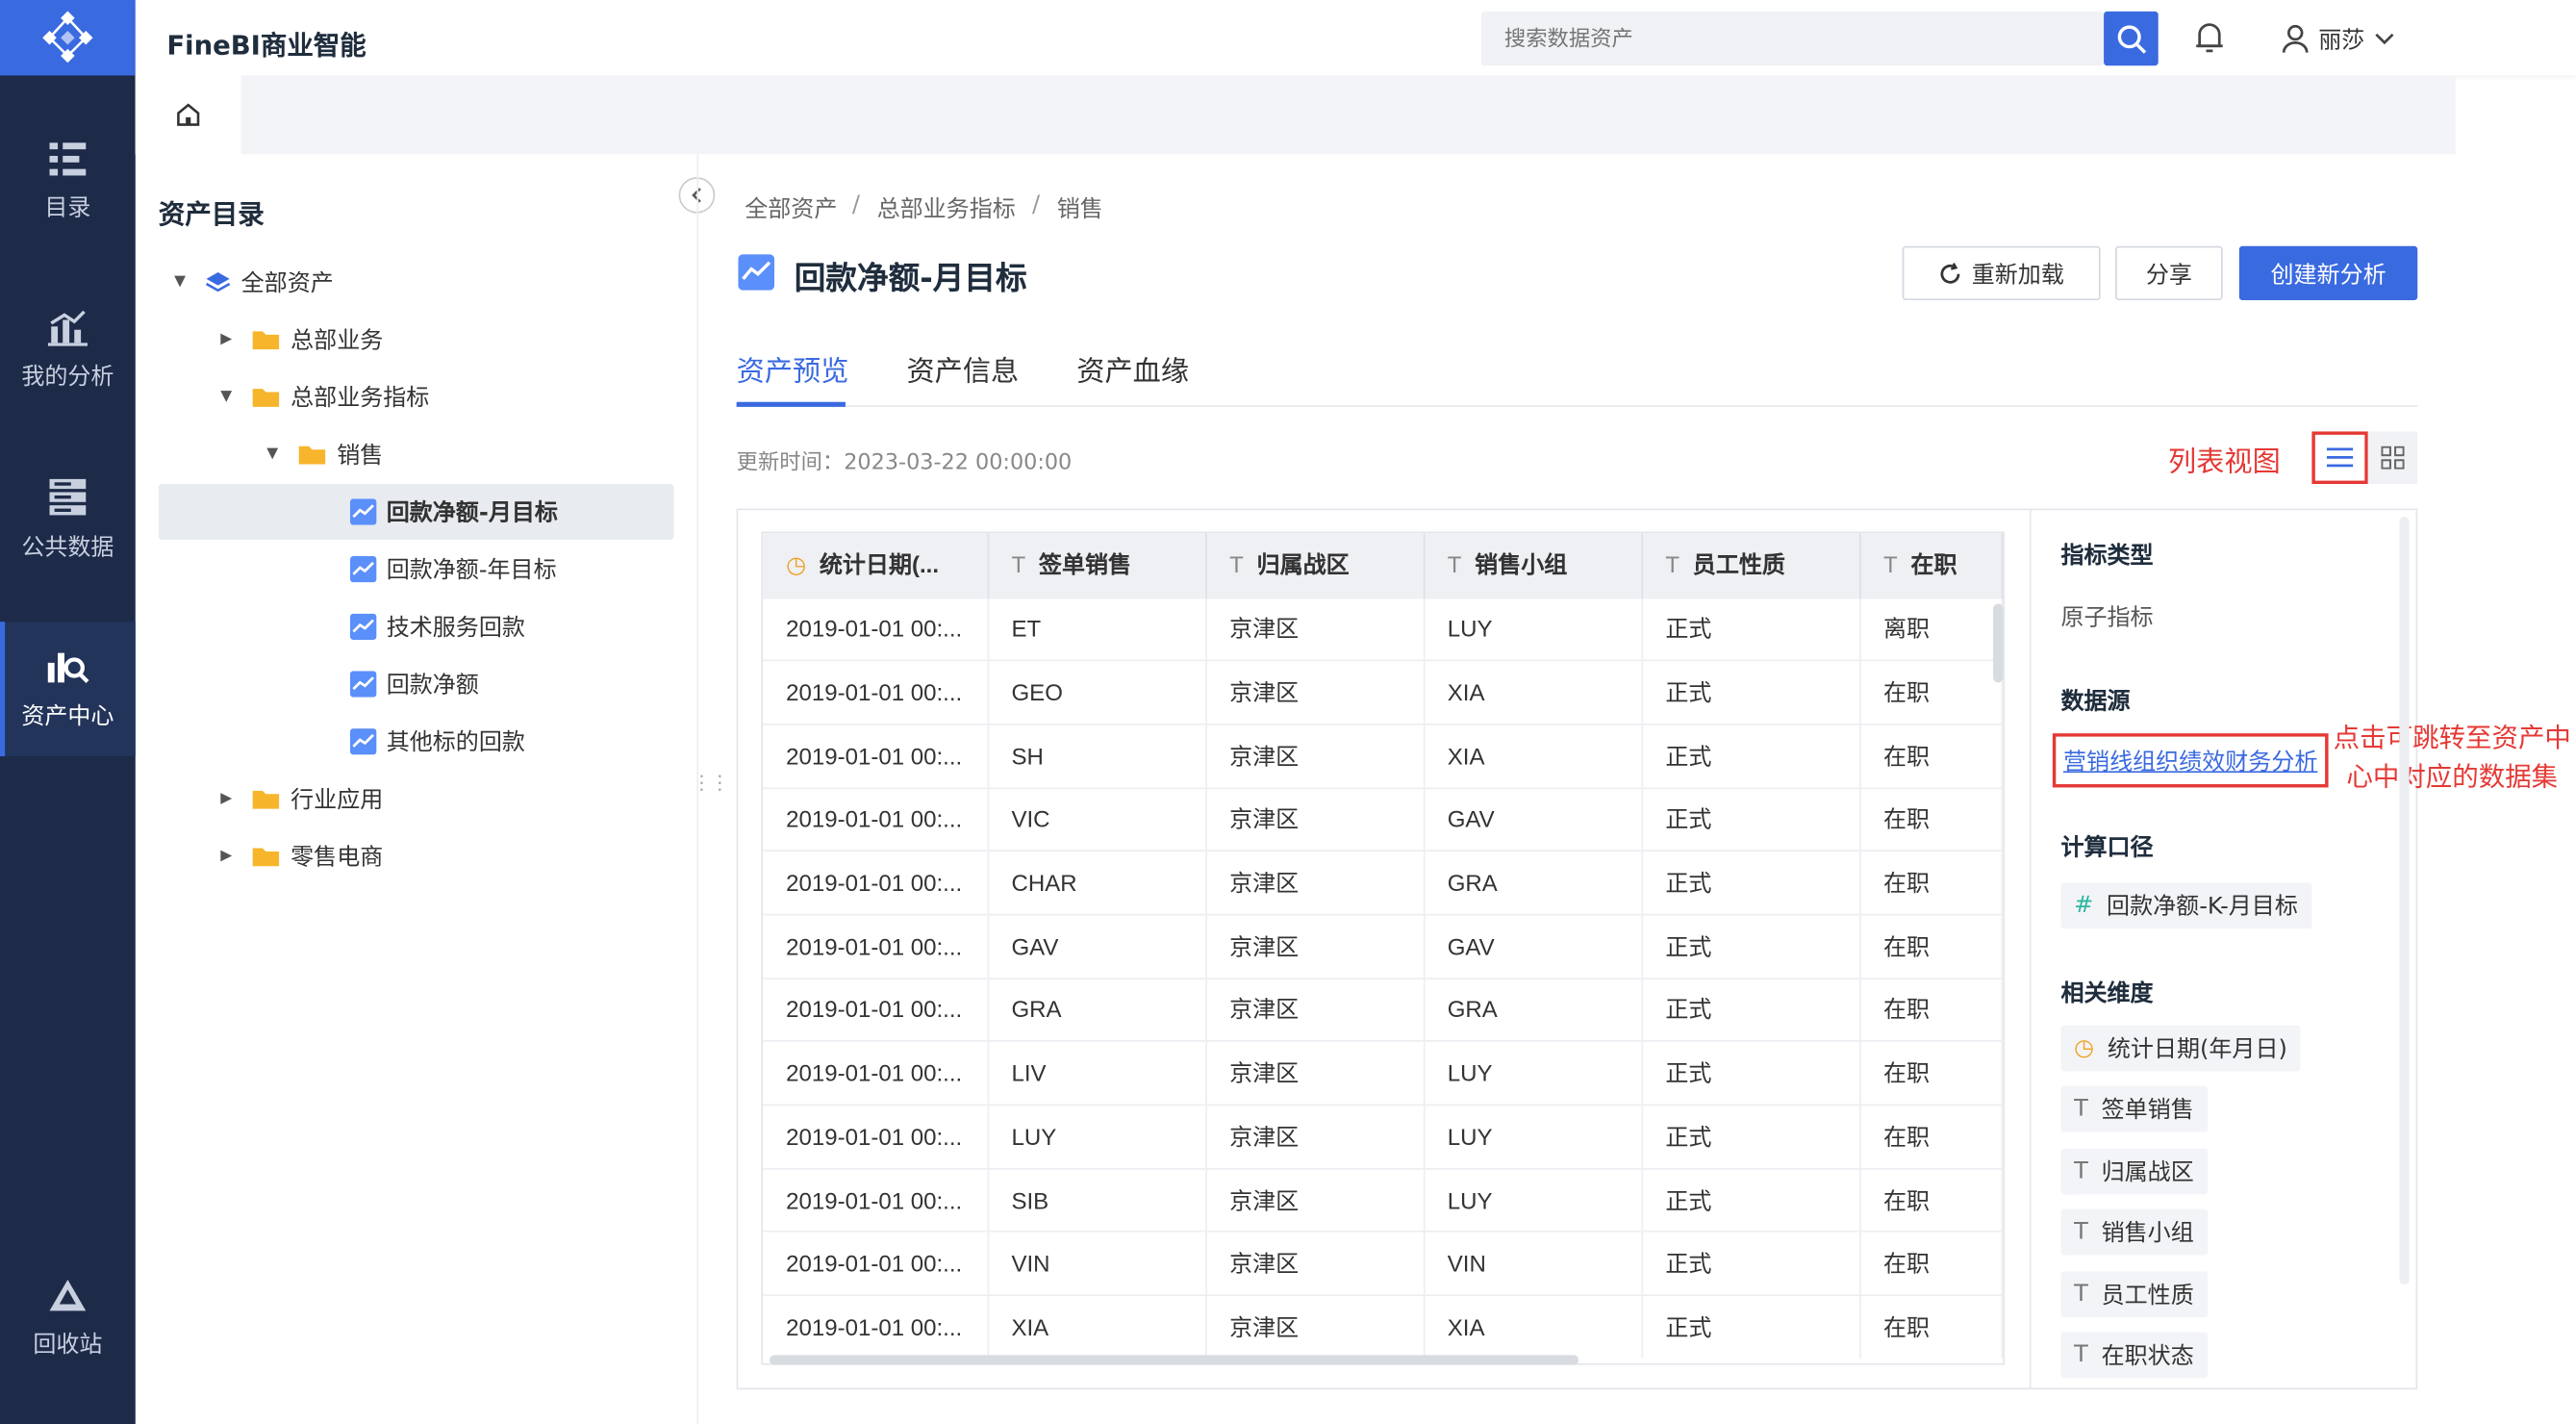 The width and height of the screenshot is (2576, 1424). What do you see at coordinates (797, 564) in the screenshot?
I see `date-field-icon: ◷` at bounding box center [797, 564].